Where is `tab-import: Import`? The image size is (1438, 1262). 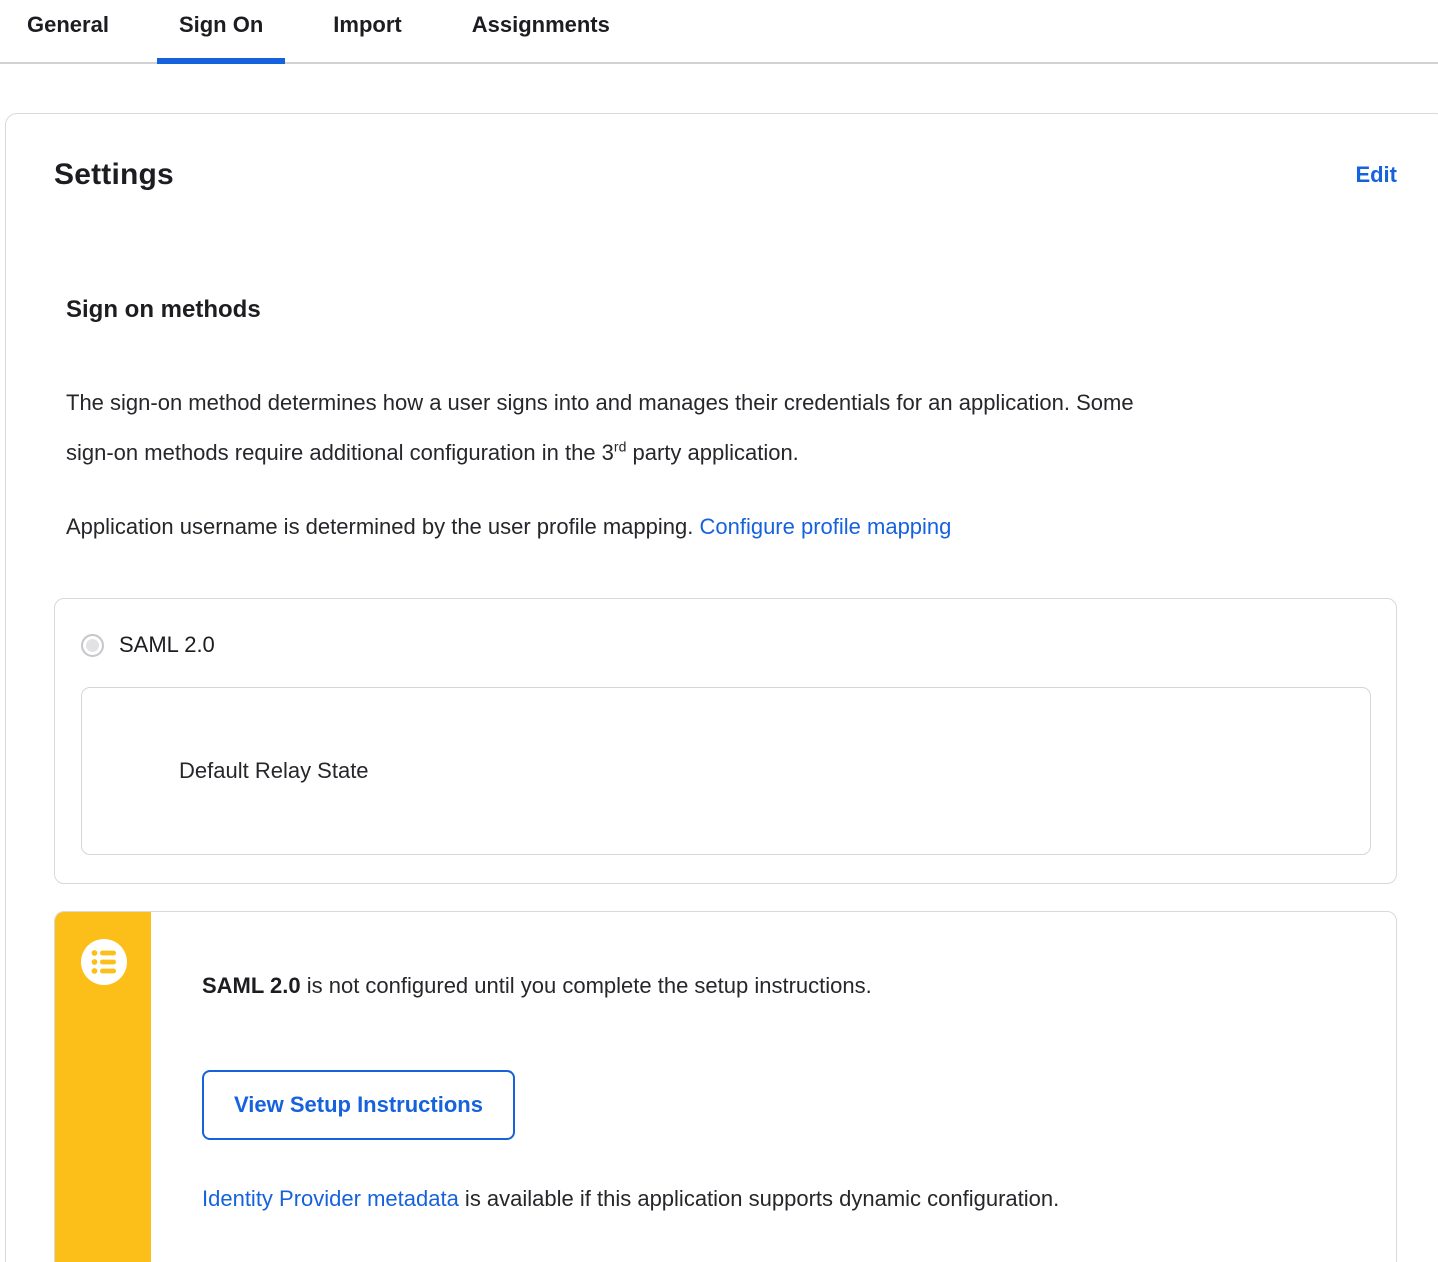 tab-import: Import is located at coordinates (367, 25).